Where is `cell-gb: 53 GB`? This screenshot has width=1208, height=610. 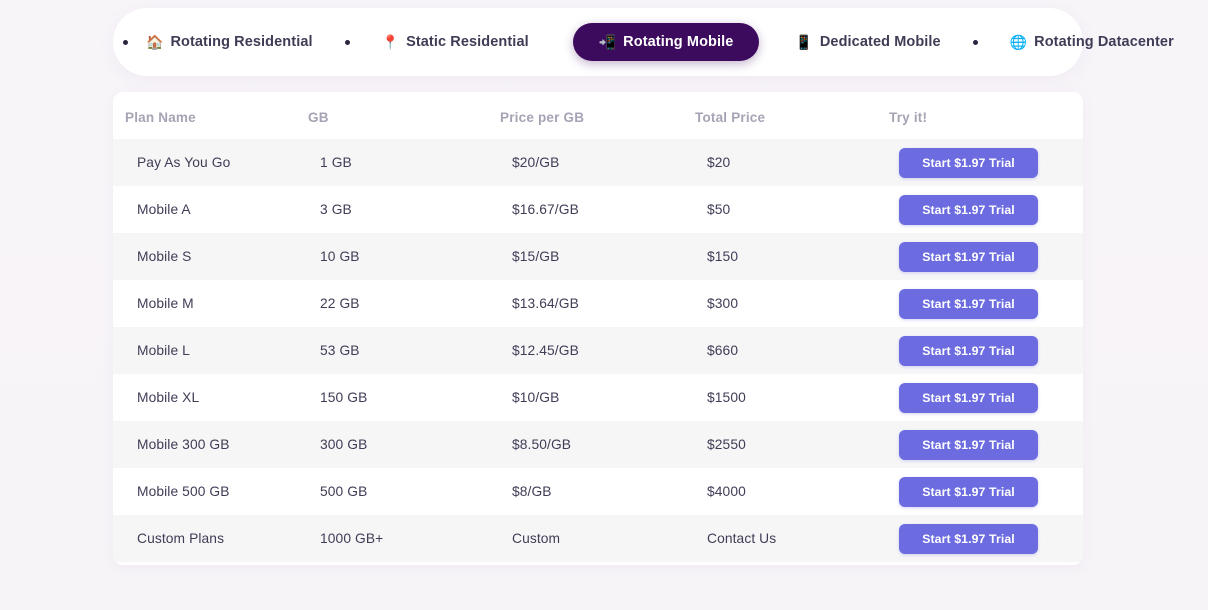
cell-gb: 53 GB is located at coordinates (404, 350).